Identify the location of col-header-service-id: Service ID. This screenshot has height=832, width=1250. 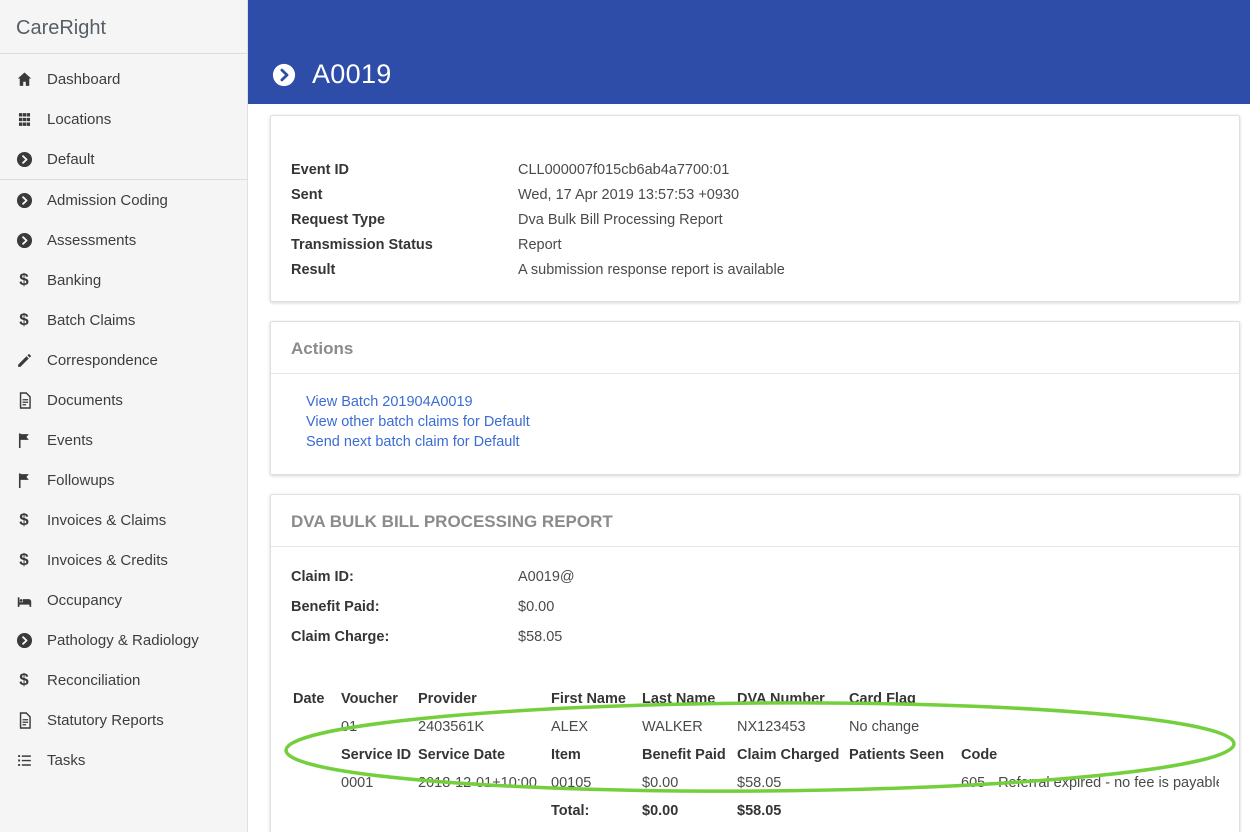
(376, 755).